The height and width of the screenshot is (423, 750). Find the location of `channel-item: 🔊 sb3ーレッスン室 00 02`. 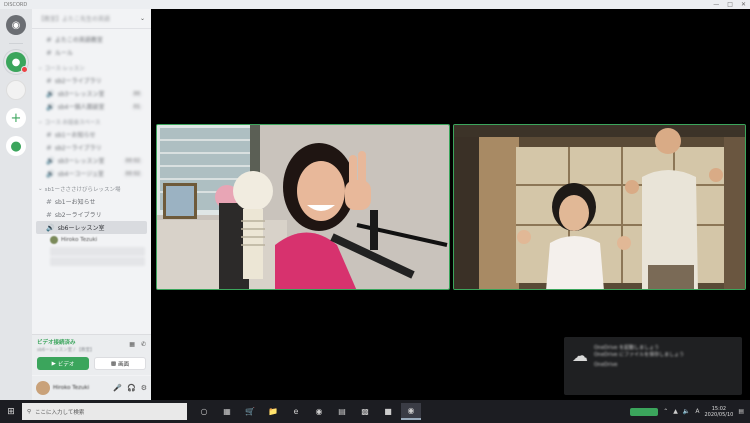

channel-item: 🔊 sb3ーレッスン室 00 02 is located at coordinates (91, 160).